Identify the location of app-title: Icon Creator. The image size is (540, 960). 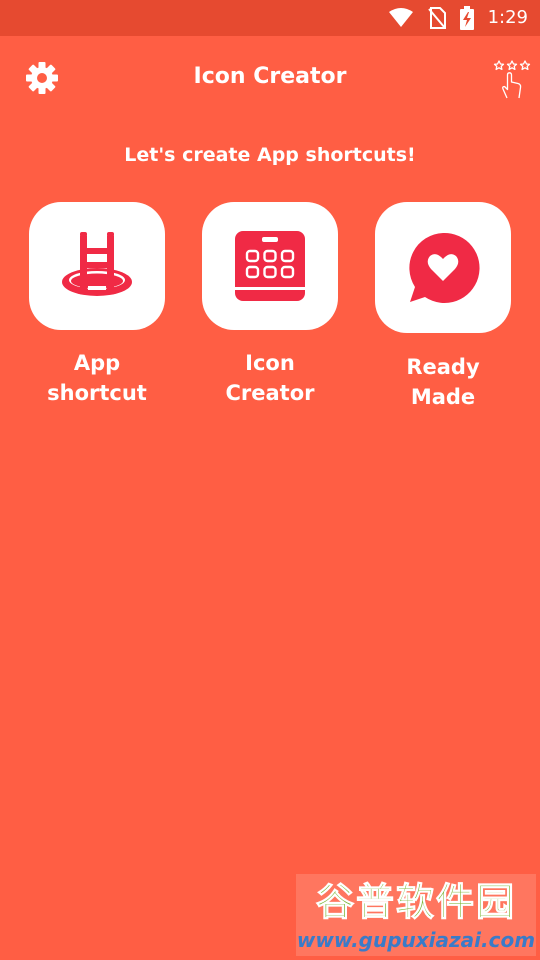
(270, 76).